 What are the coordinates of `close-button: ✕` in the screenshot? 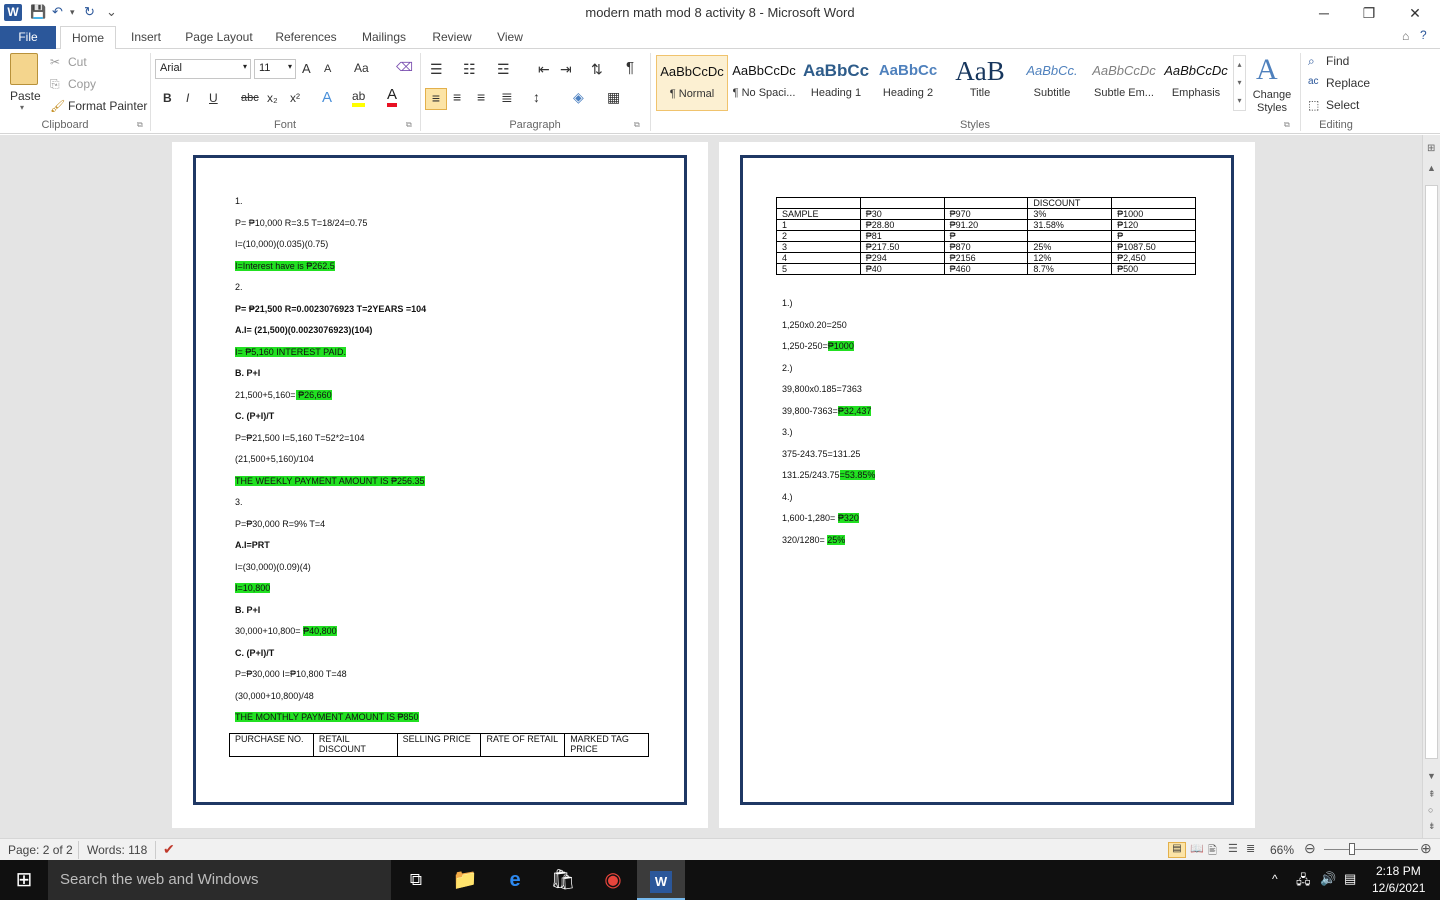 It's located at (1415, 13).